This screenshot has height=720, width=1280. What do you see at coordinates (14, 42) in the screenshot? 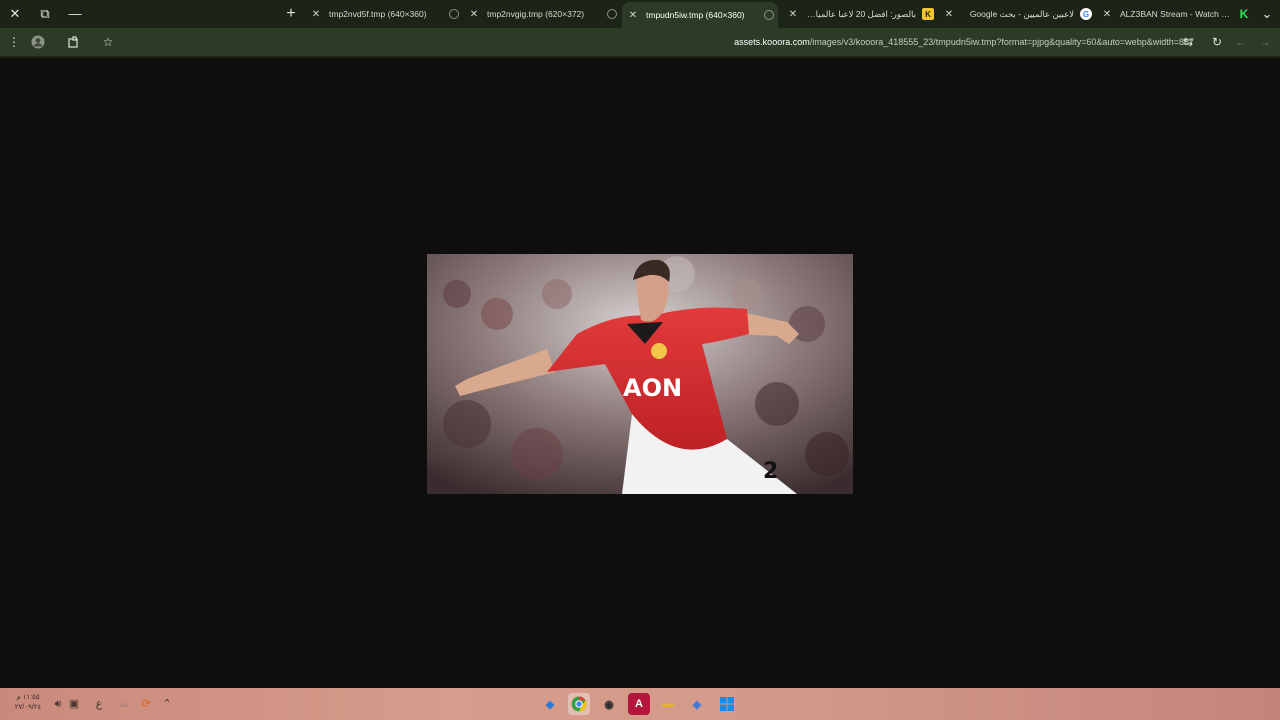
I see `menu-icon: ⋮` at bounding box center [14, 42].